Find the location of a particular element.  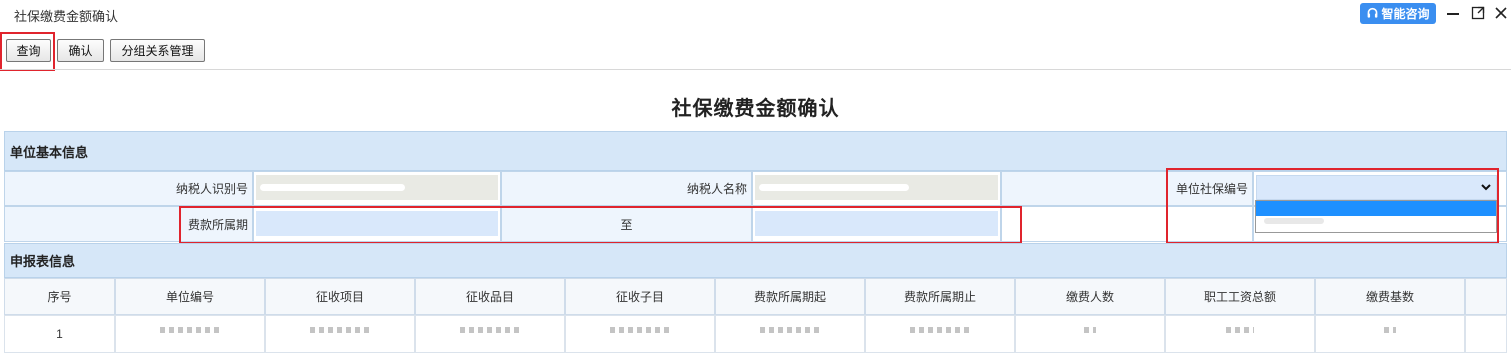

column-header: 征收品目 is located at coordinates (490, 296).